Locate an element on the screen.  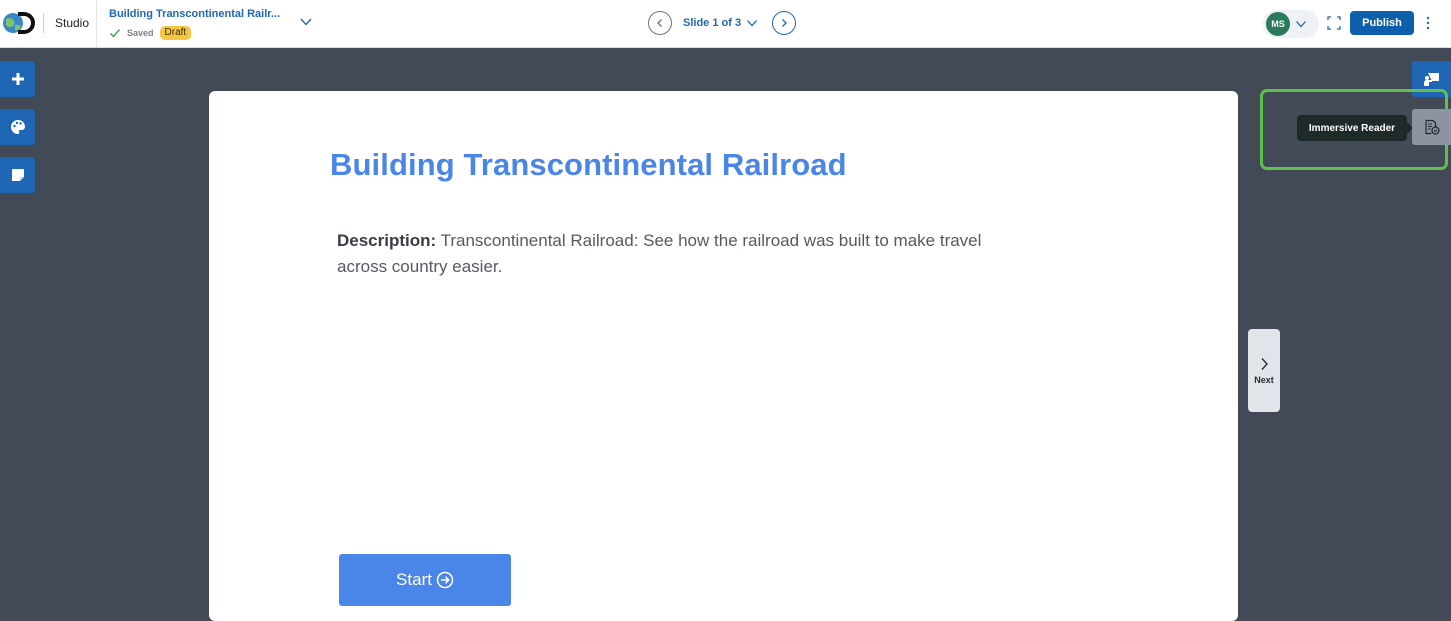
discovery-logo-icon is located at coordinates (19, 23).